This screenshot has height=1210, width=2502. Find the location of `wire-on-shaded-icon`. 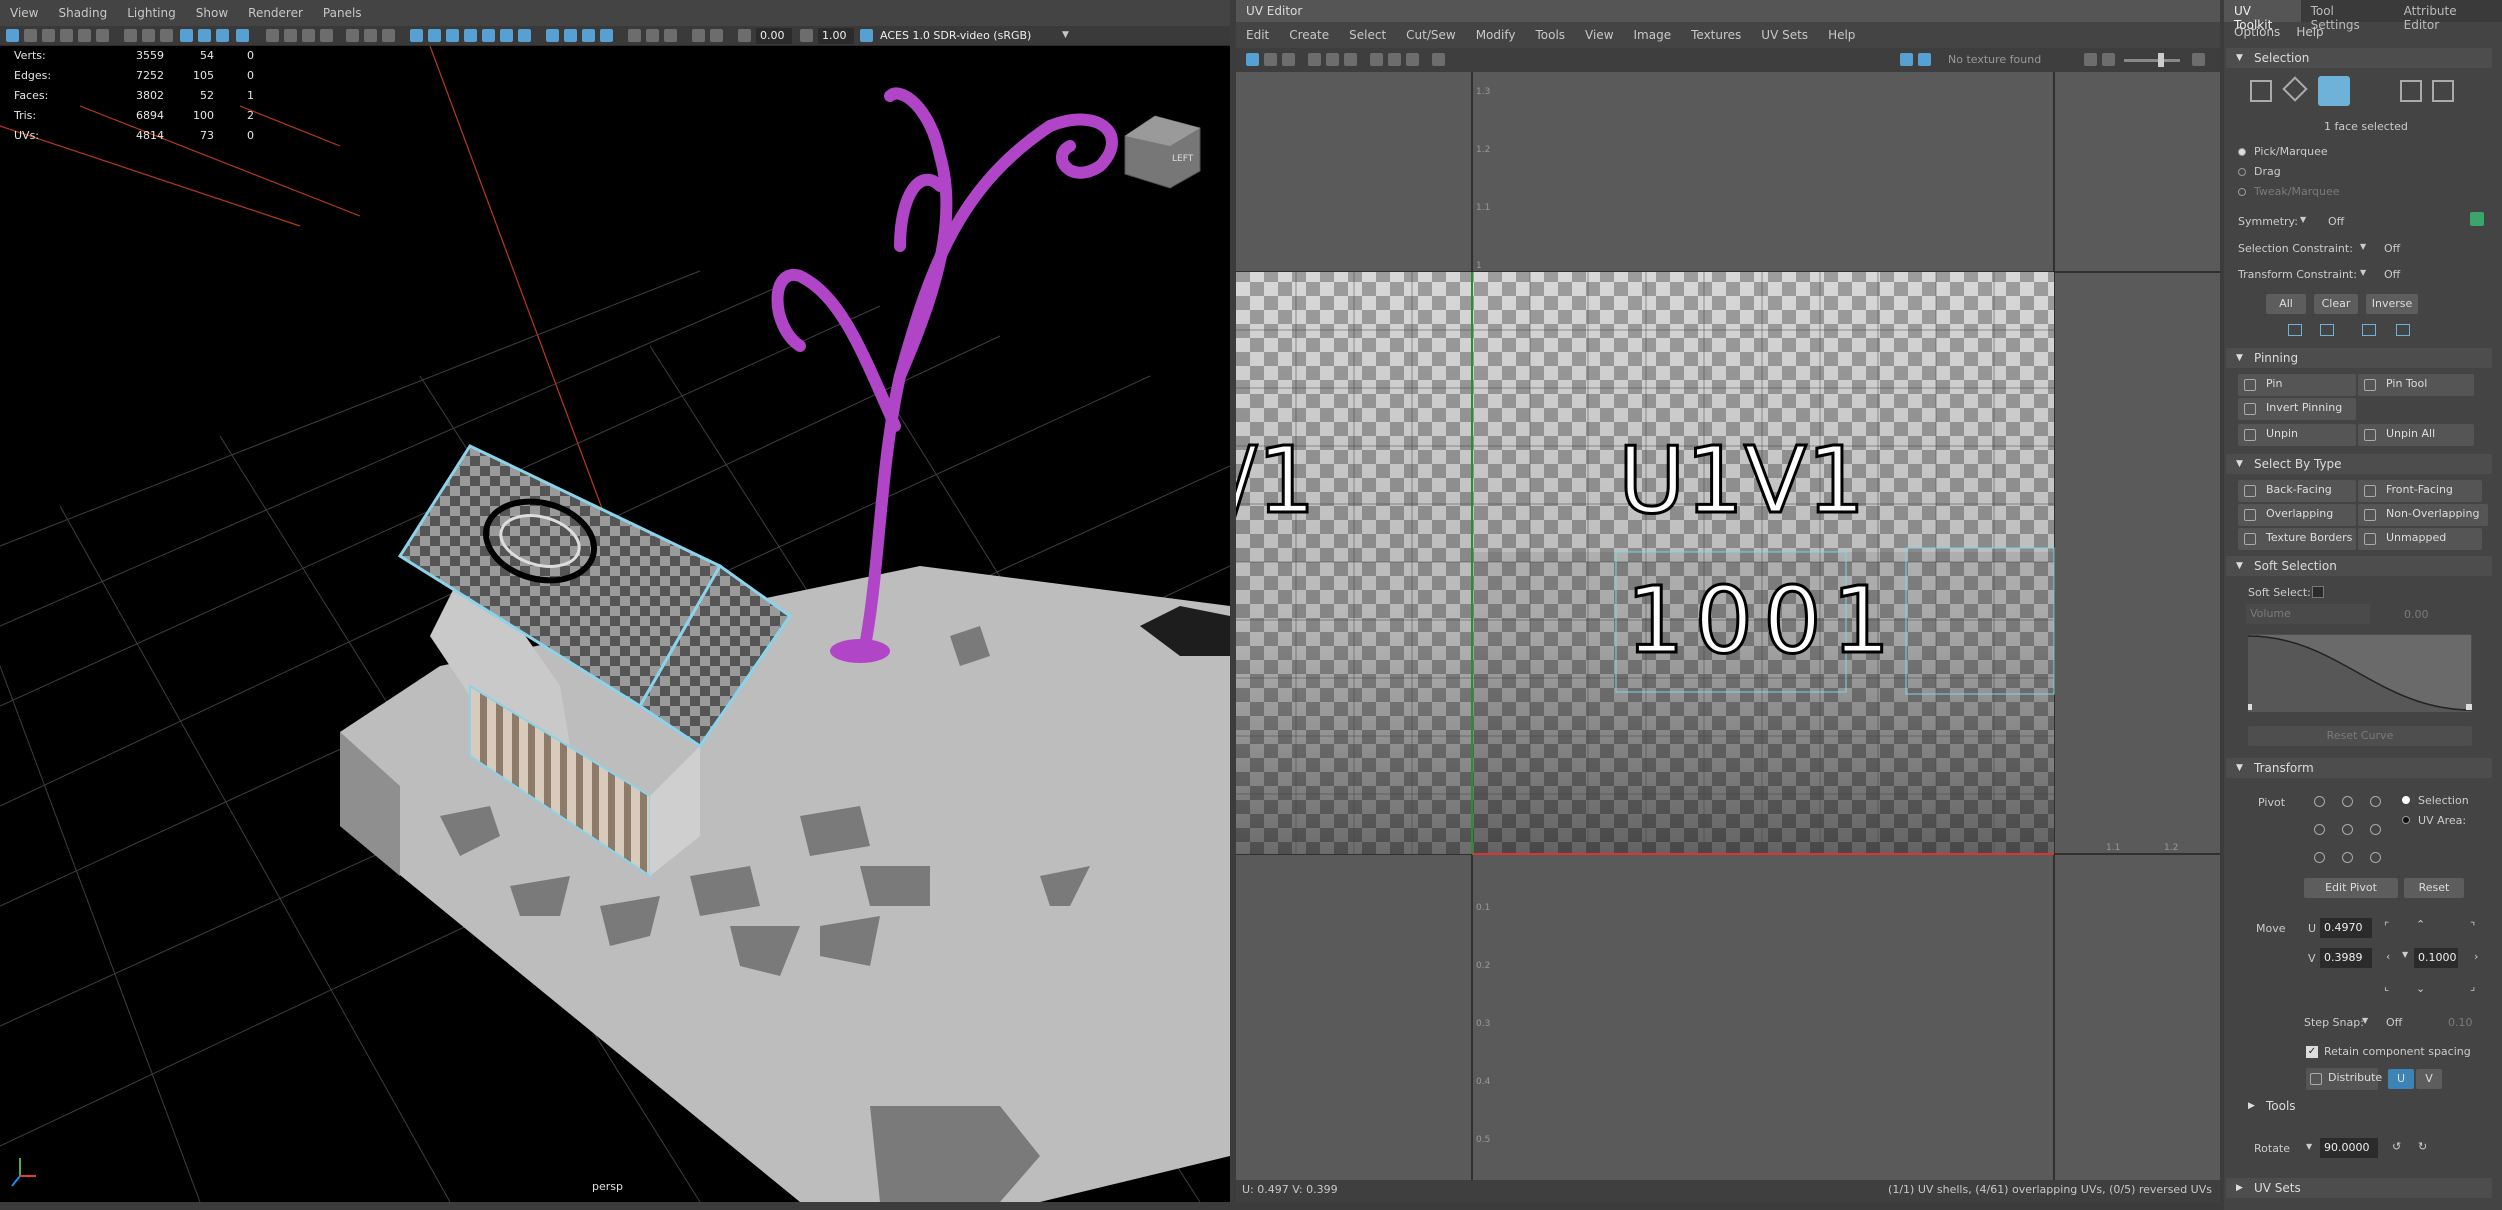

wire-on-shaded-icon is located at coordinates (434, 35).